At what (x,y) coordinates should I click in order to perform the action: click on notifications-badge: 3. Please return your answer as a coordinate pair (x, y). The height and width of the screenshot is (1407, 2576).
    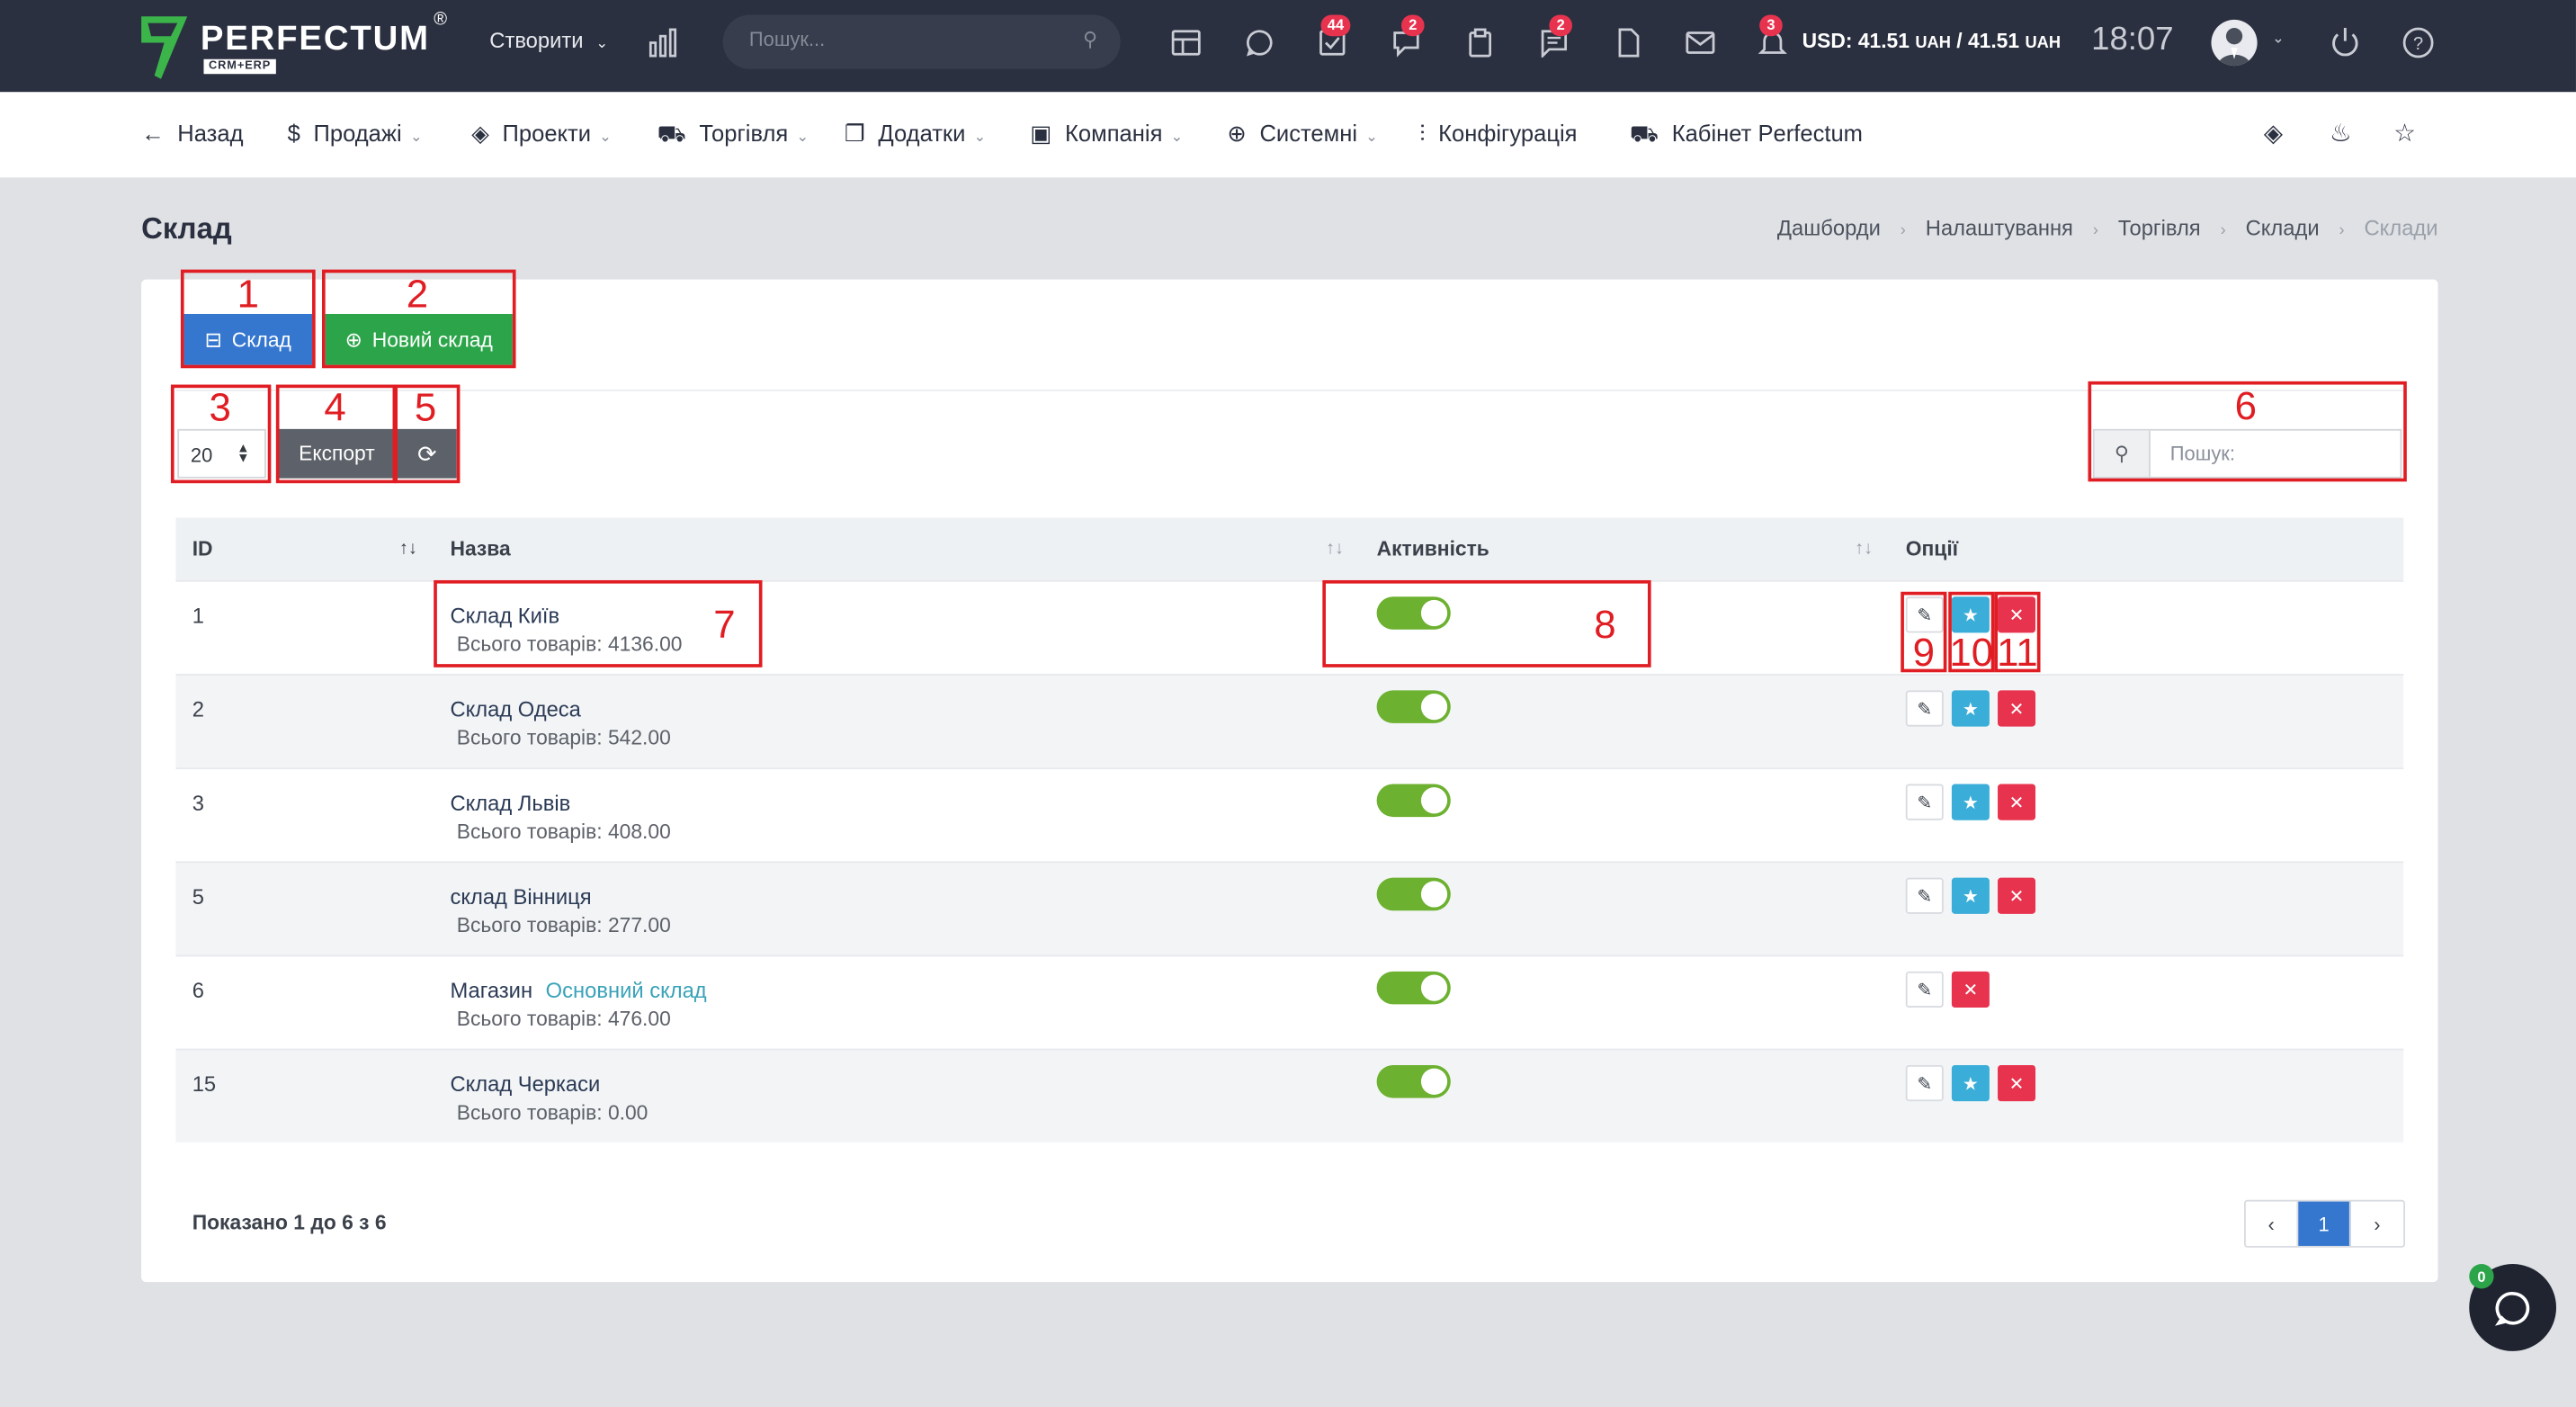
    Looking at the image, I should click on (1771, 26).